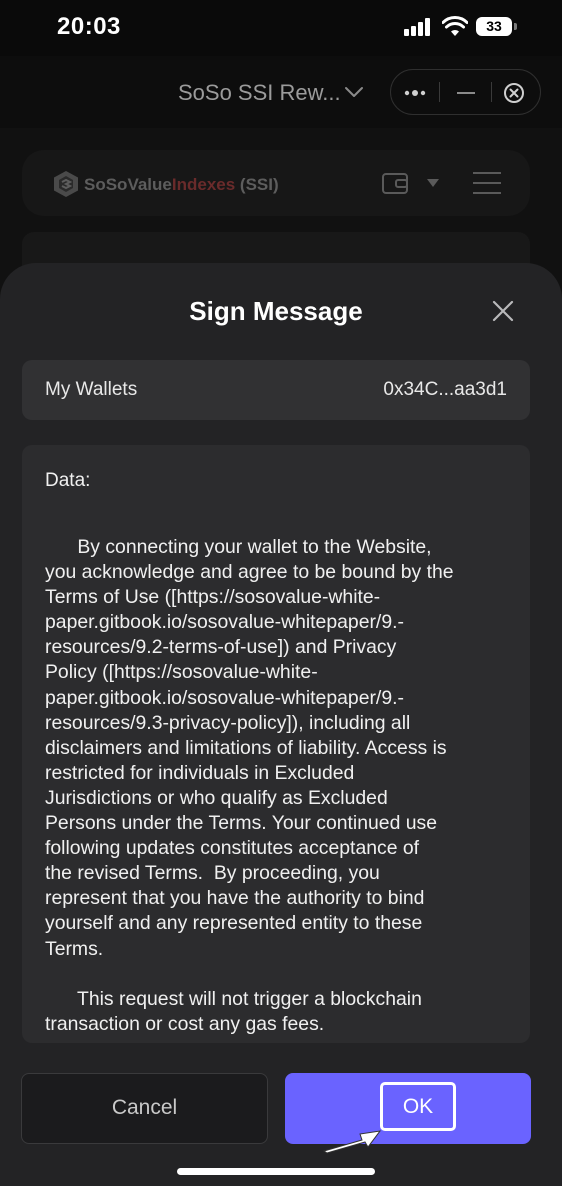 This screenshot has height=1186, width=562. I want to click on battery-indicator: 33, so click(496, 26).